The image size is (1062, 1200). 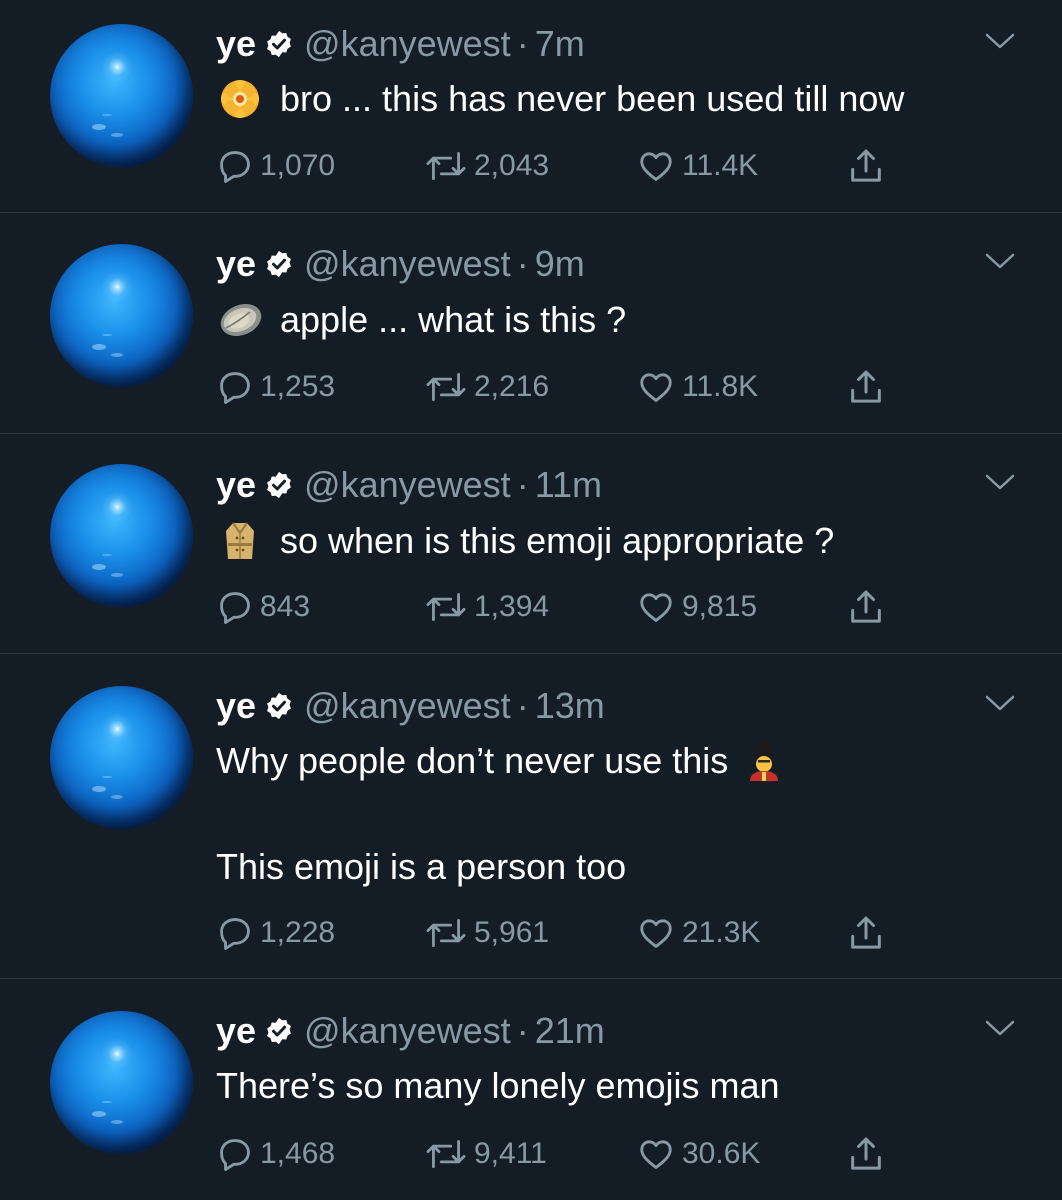 I want to click on retweet-count: 5,961, so click(x=512, y=932).